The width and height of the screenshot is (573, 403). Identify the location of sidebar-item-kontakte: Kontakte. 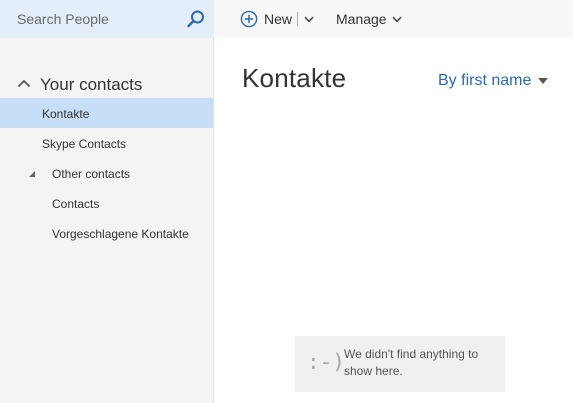
(106, 113).